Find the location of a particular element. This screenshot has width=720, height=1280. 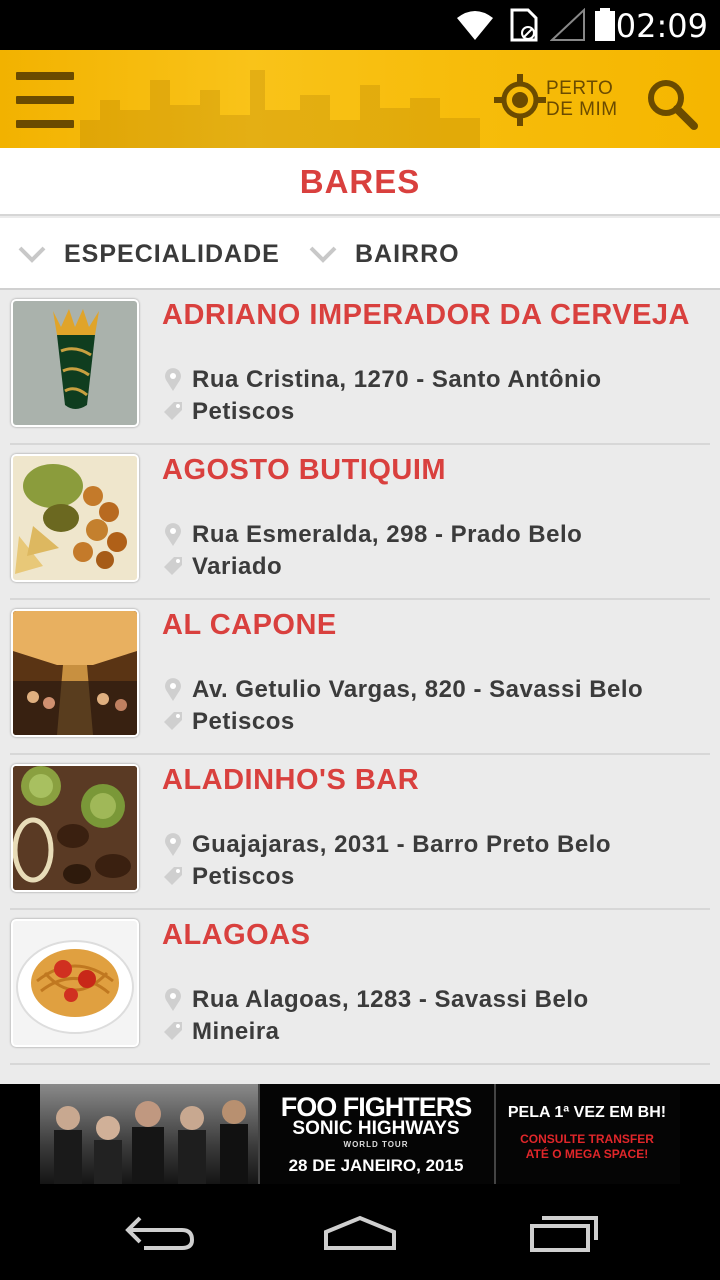

filter-bairro: BAIRRO is located at coordinates (384, 254).